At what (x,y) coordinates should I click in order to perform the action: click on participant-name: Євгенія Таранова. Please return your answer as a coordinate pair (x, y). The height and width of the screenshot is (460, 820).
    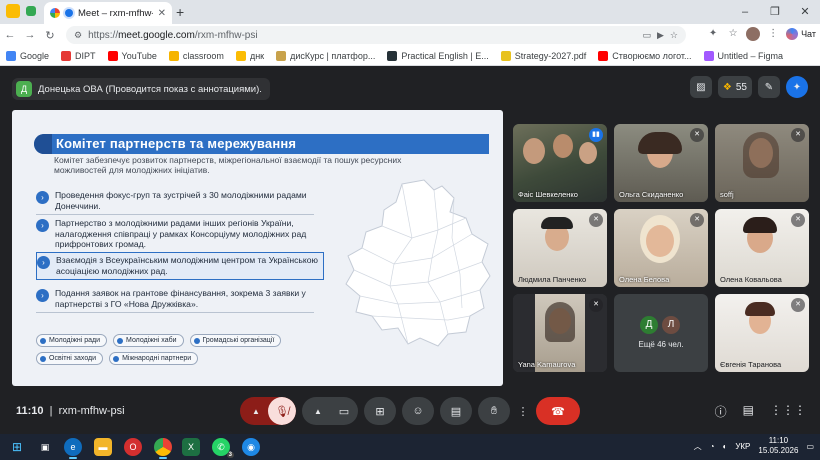
    Looking at the image, I should click on (751, 364).